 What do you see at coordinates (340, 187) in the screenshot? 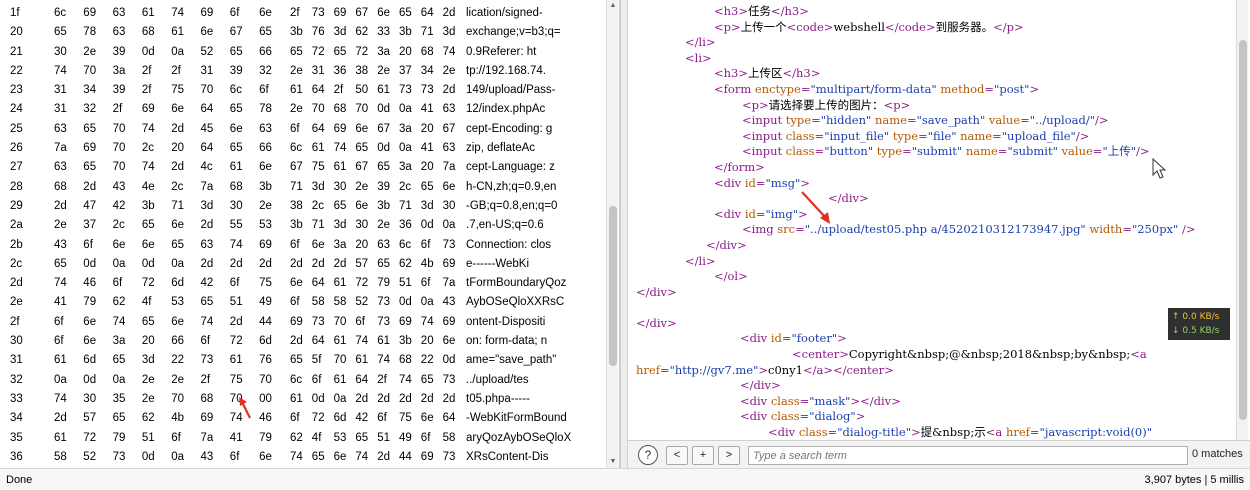
I see `hex-byte: 30` at bounding box center [340, 187].